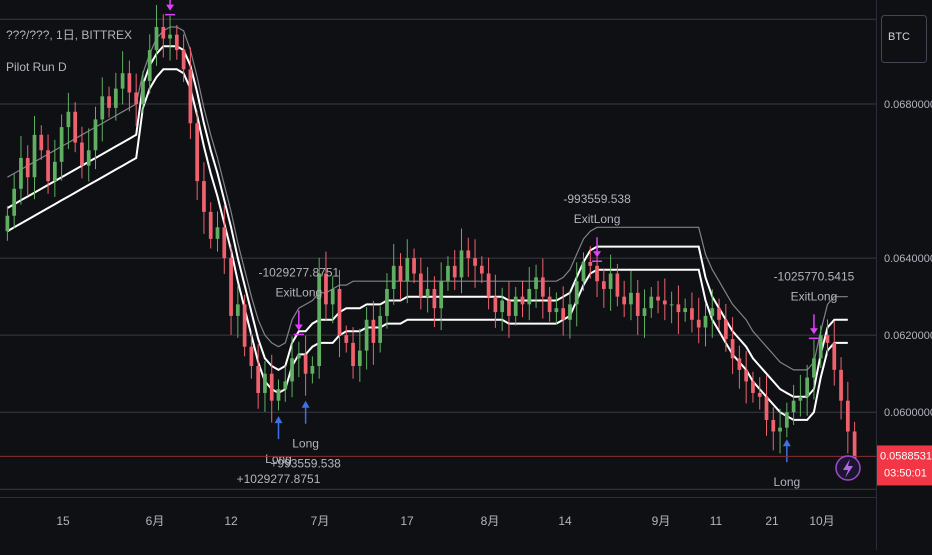 The image size is (932, 555). What do you see at coordinates (36, 67) in the screenshot?
I see `indicator-title: Pilot Run D` at bounding box center [36, 67].